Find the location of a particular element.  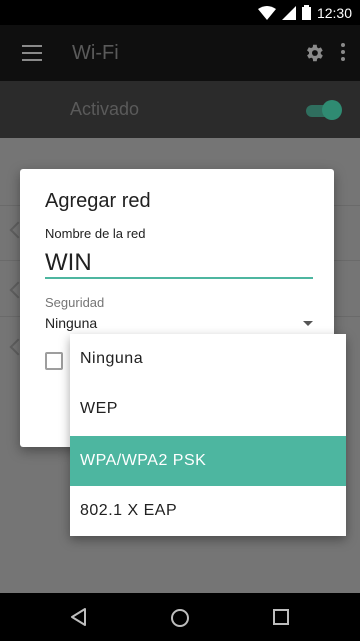

signal-icon is located at coordinates (288, 12).